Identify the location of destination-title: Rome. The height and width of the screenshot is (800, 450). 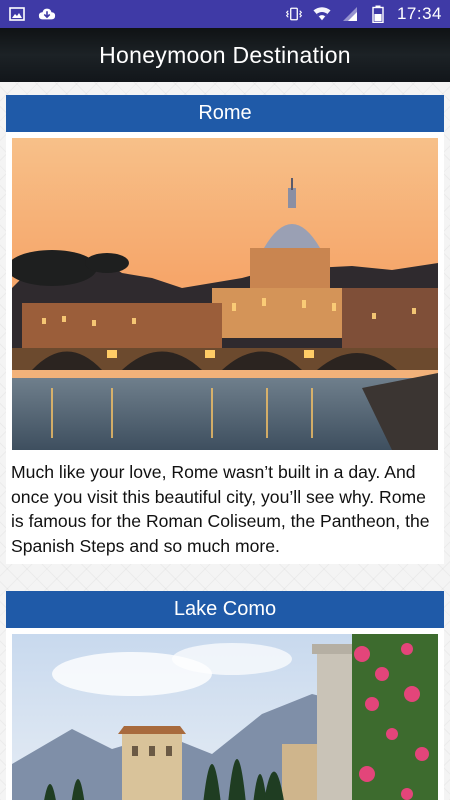
(225, 113).